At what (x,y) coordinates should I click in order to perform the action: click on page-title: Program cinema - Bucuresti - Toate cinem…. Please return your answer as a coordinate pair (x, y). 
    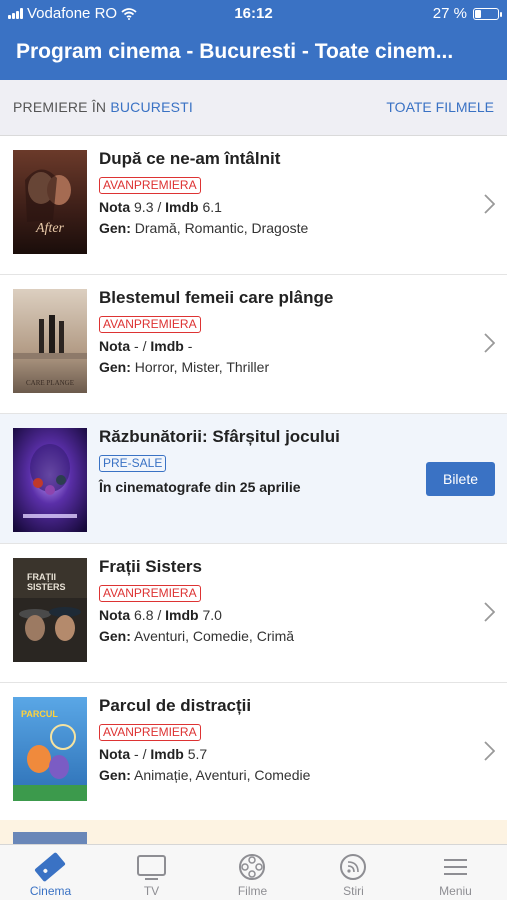
    Looking at the image, I should click on (256, 52).